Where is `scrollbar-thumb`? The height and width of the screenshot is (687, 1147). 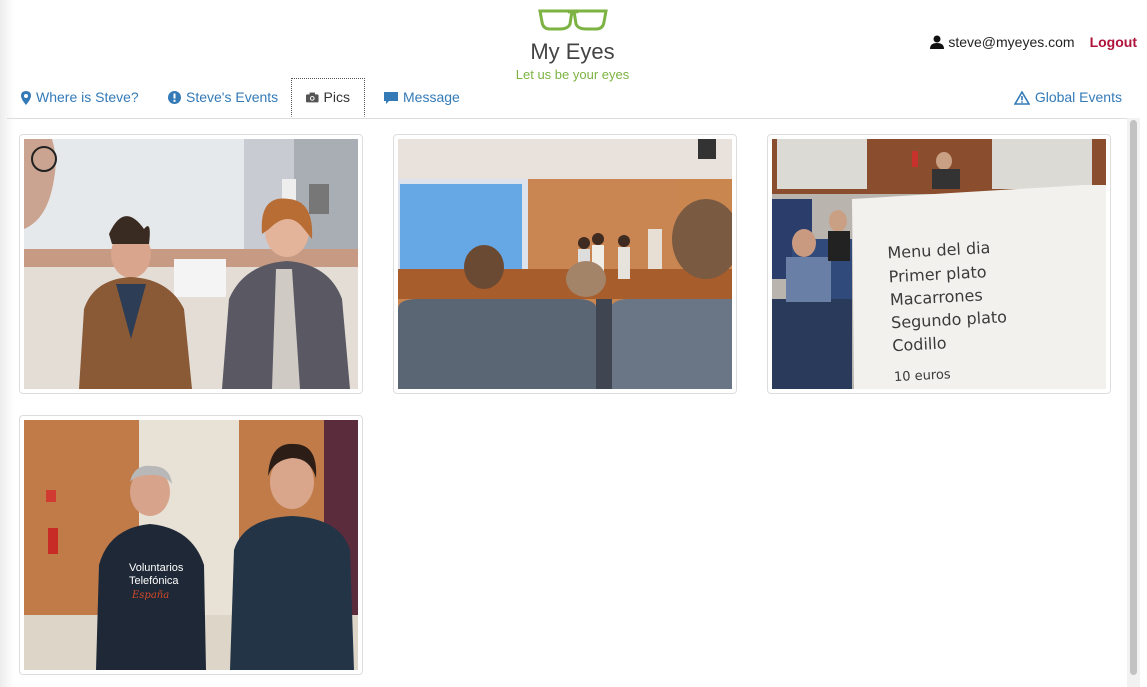
scrollbar-thumb is located at coordinates (1133, 397).